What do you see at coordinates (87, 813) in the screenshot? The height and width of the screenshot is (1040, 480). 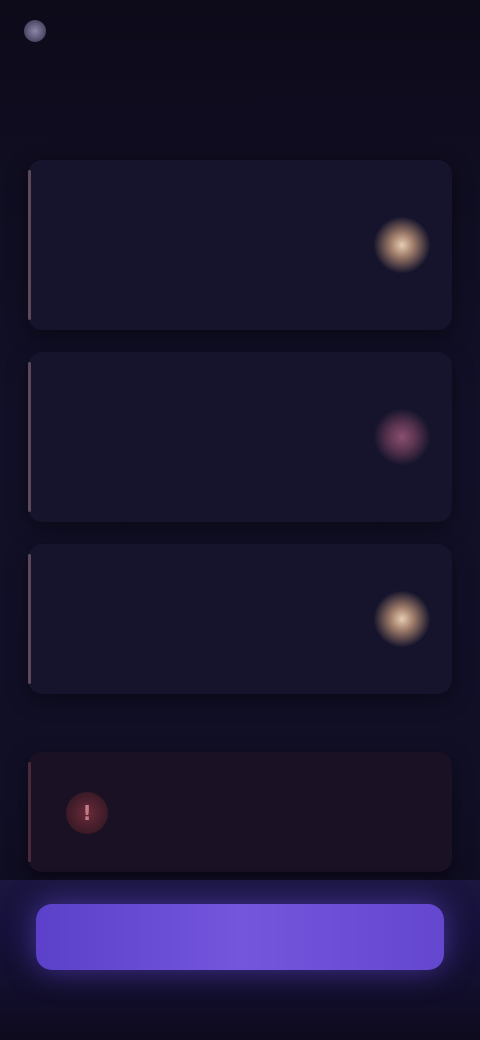 I see `alert-icon: !` at bounding box center [87, 813].